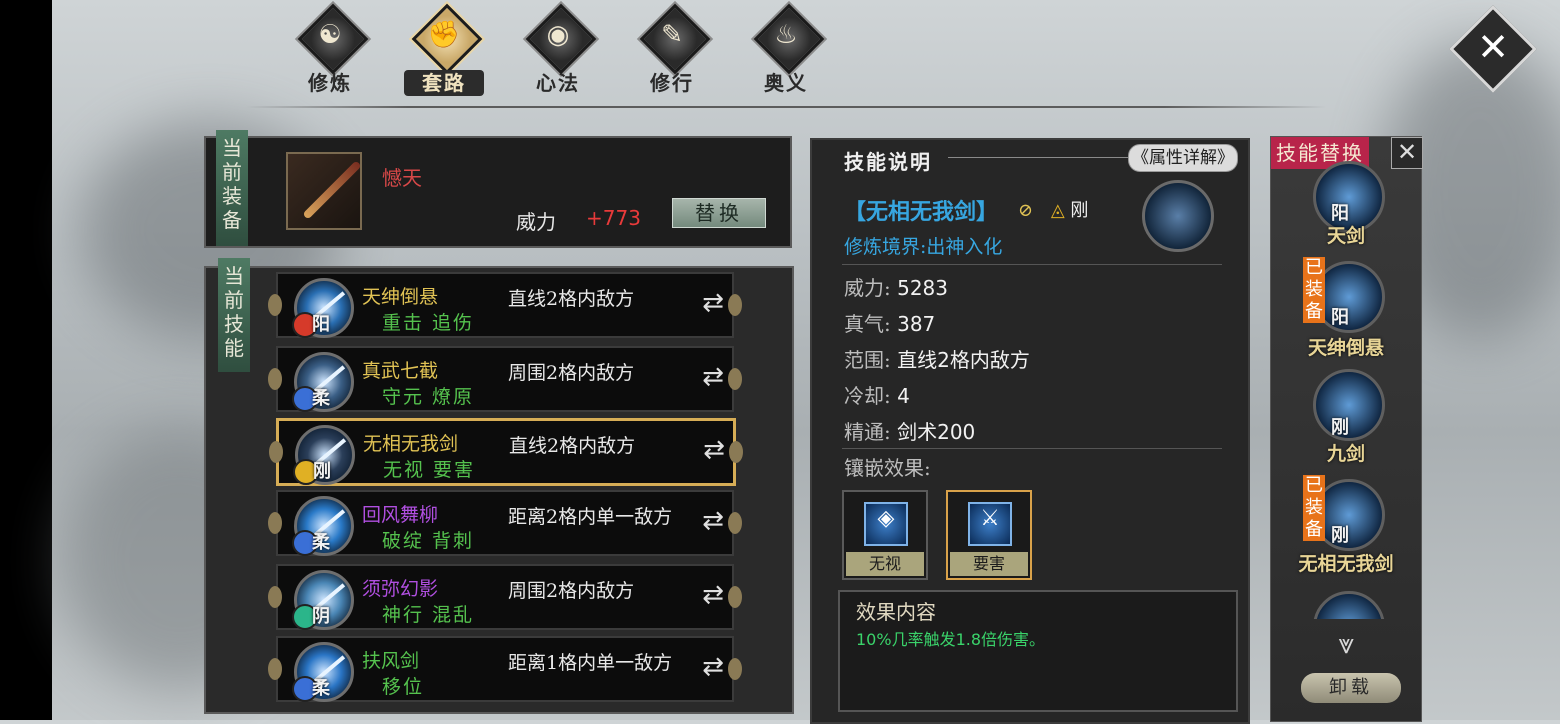 The height and width of the screenshot is (724, 1560). I want to click on weapon-name: 憾天, so click(402, 178).